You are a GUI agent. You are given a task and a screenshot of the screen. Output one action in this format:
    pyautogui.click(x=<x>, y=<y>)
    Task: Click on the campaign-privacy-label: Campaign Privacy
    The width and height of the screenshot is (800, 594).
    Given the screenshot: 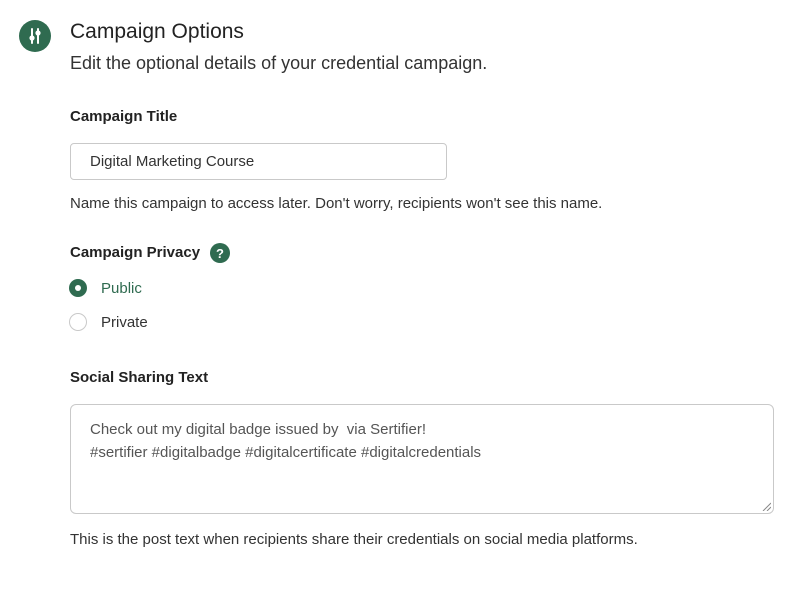 What is the action you would take?
    pyautogui.click(x=135, y=252)
    